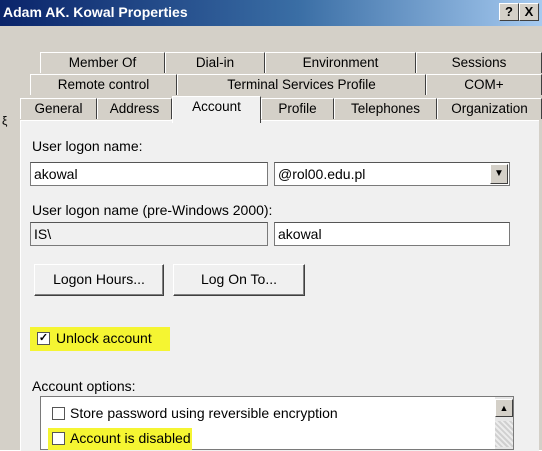 The image size is (542, 451). What do you see at coordinates (102, 62) in the screenshot?
I see `tab-member-of: Member Of` at bounding box center [102, 62].